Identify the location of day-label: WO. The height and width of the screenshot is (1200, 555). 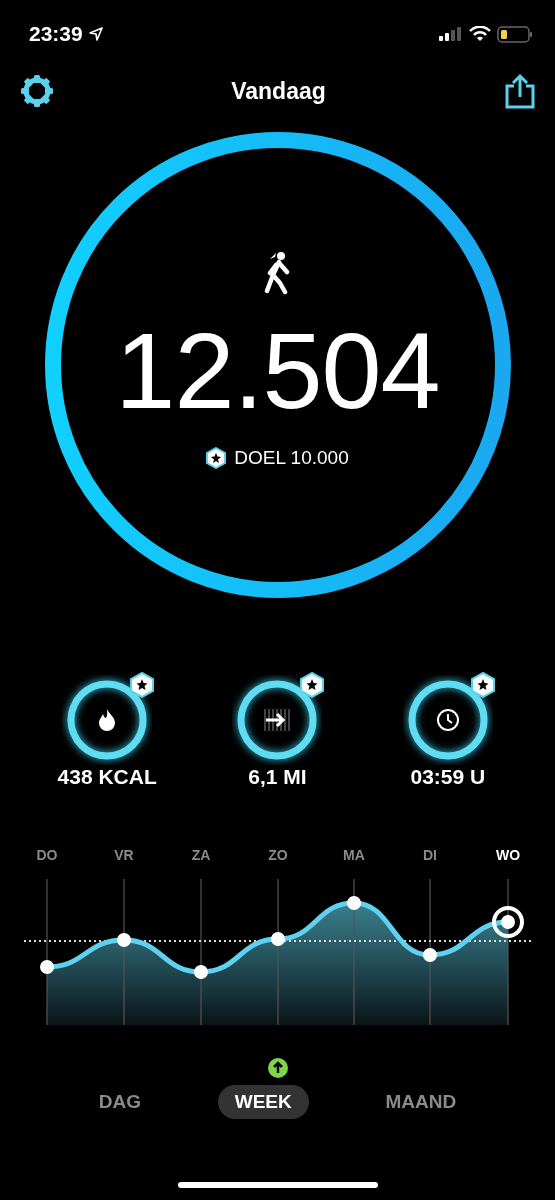
(508, 855).